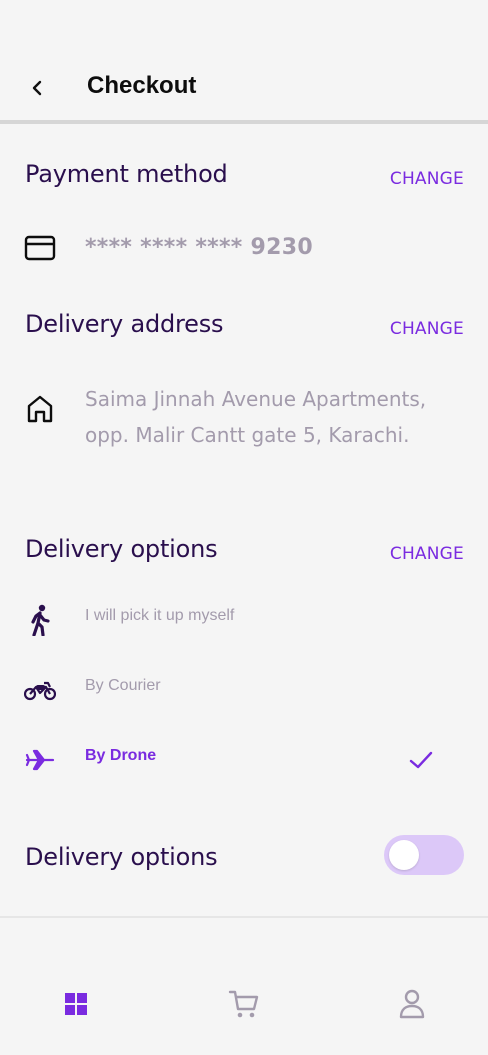 This screenshot has height=1055, width=488. Describe the element at coordinates (424, 855) in the screenshot. I see `delivery-options-toggle` at that location.